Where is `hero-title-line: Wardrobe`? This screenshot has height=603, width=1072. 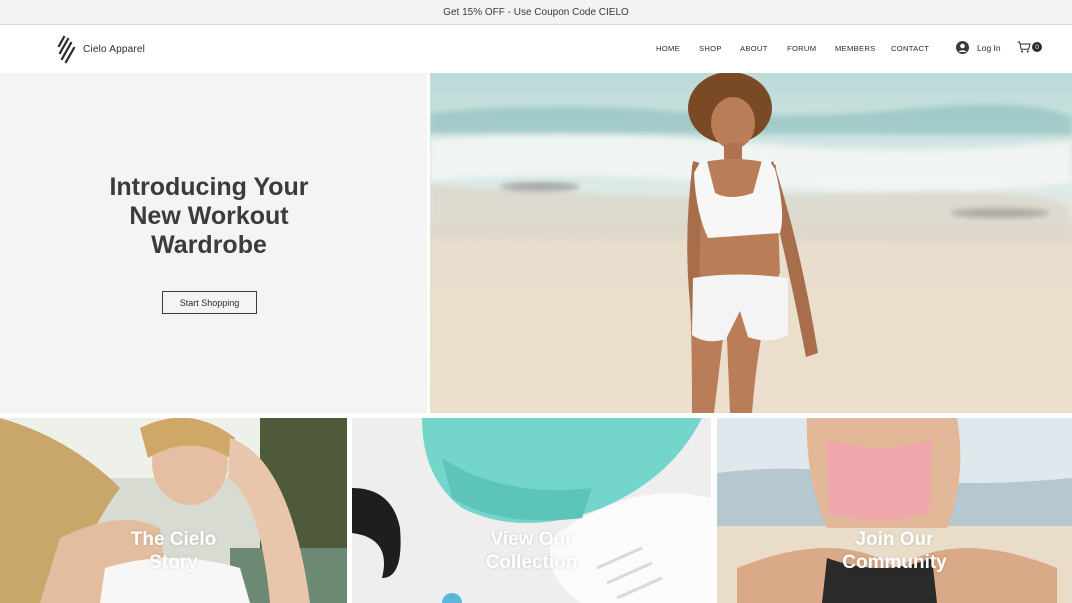
hero-title-line: Wardrobe is located at coordinates (209, 245).